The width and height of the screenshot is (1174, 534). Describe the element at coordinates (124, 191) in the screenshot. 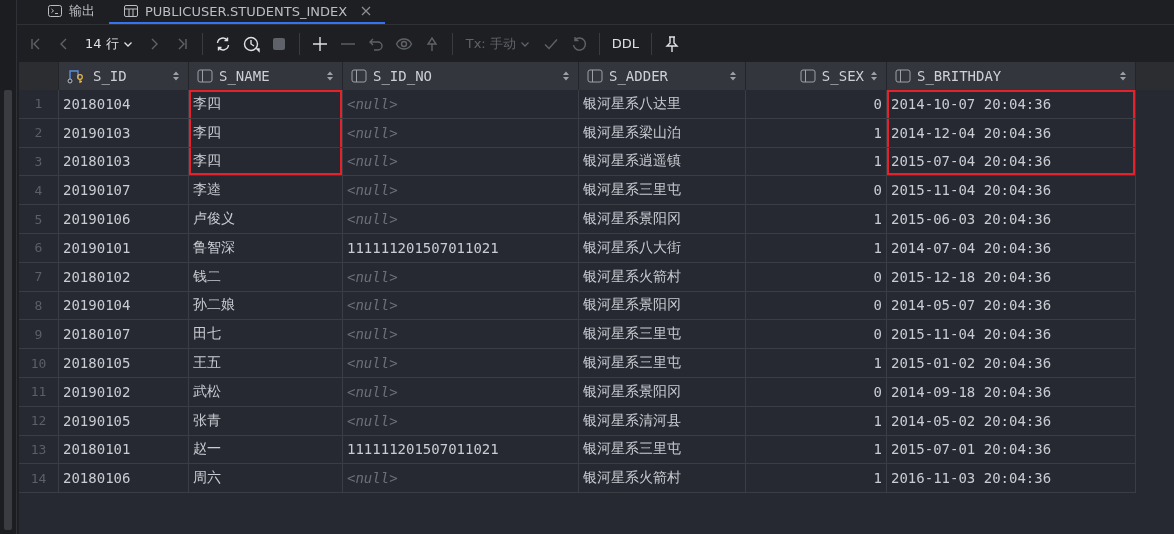

I see `table-cell: 20190107` at that location.